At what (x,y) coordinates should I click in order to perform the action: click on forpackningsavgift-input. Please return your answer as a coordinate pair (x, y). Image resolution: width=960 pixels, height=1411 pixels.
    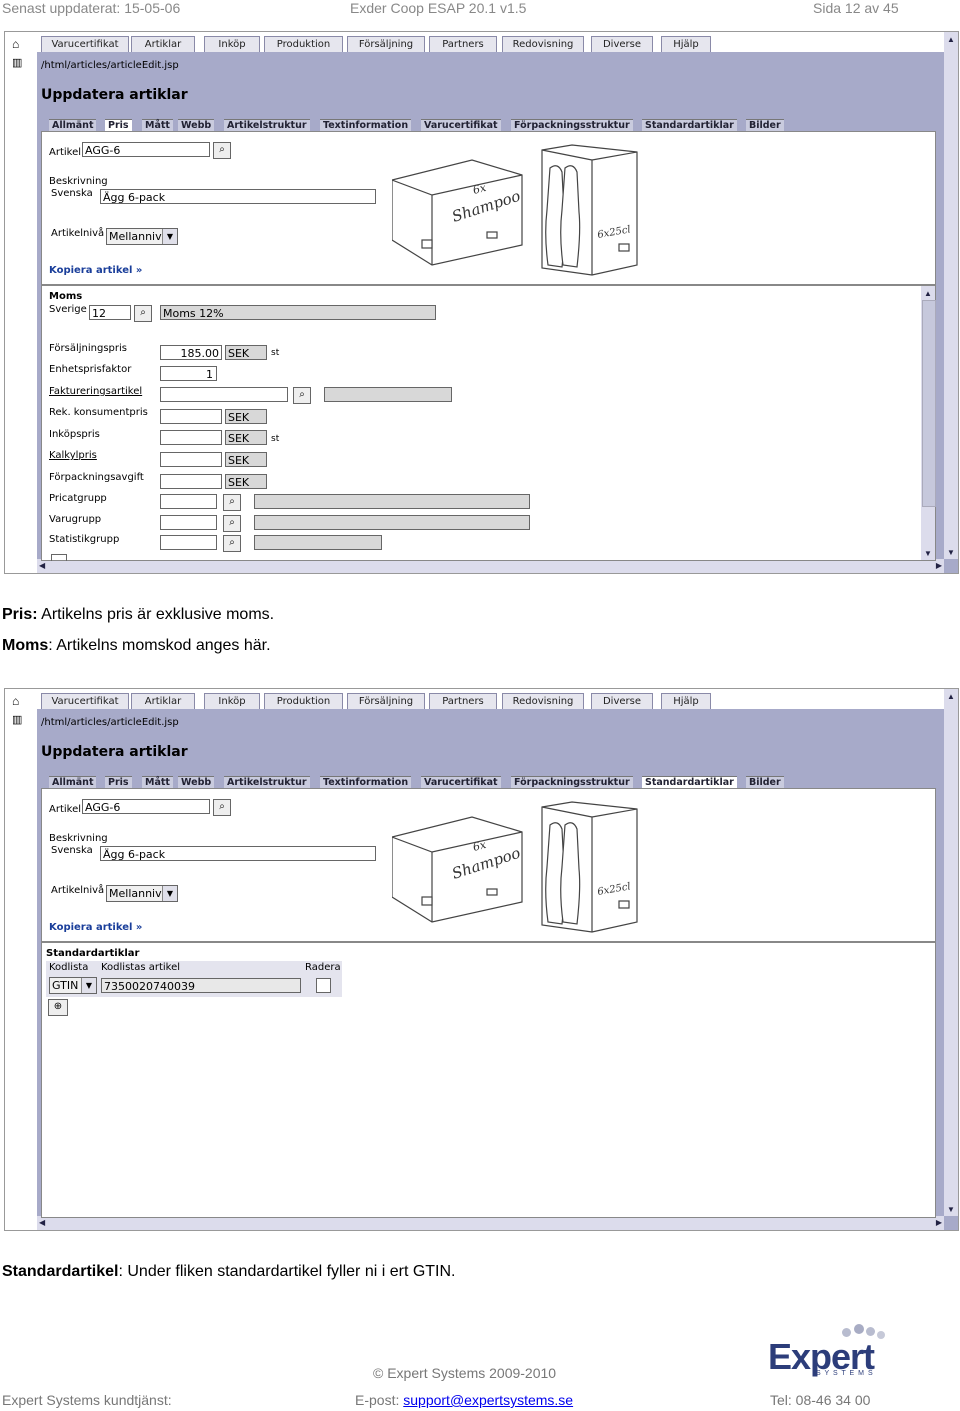
    Looking at the image, I should click on (191, 481).